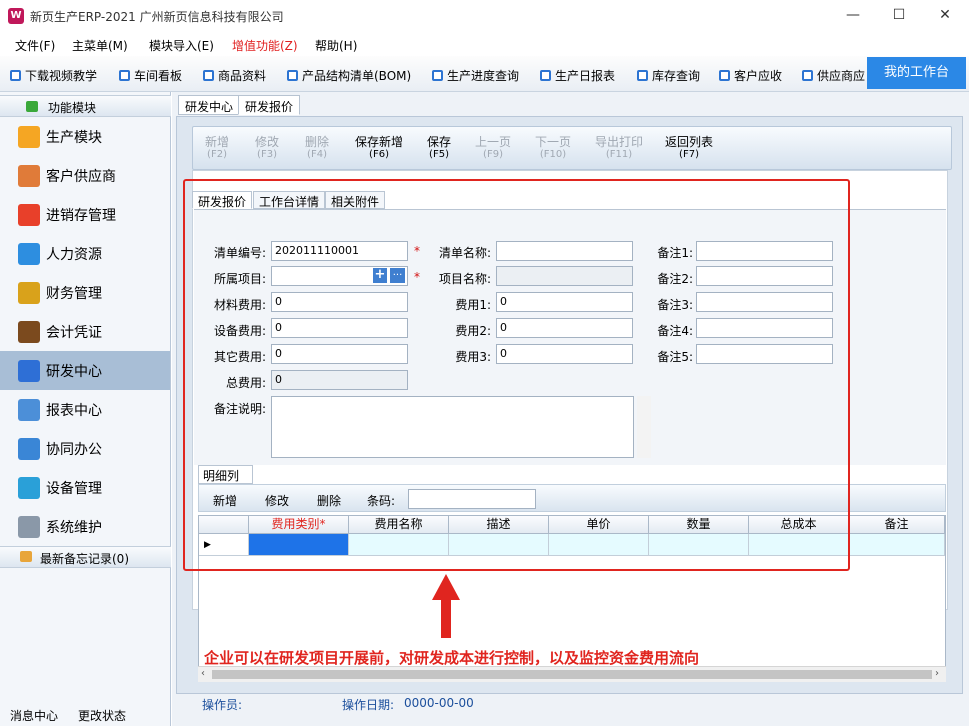  I want to click on sidebar-item-system: 系统维护, so click(85, 526).